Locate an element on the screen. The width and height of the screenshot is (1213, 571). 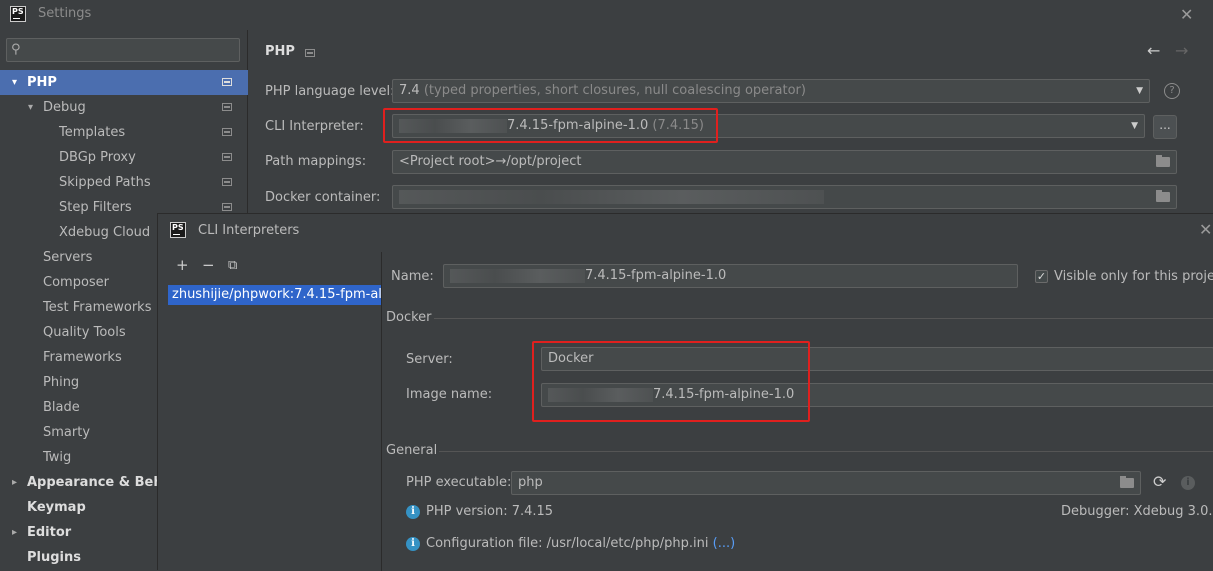
redacted-prefix is located at coordinates (517, 275).